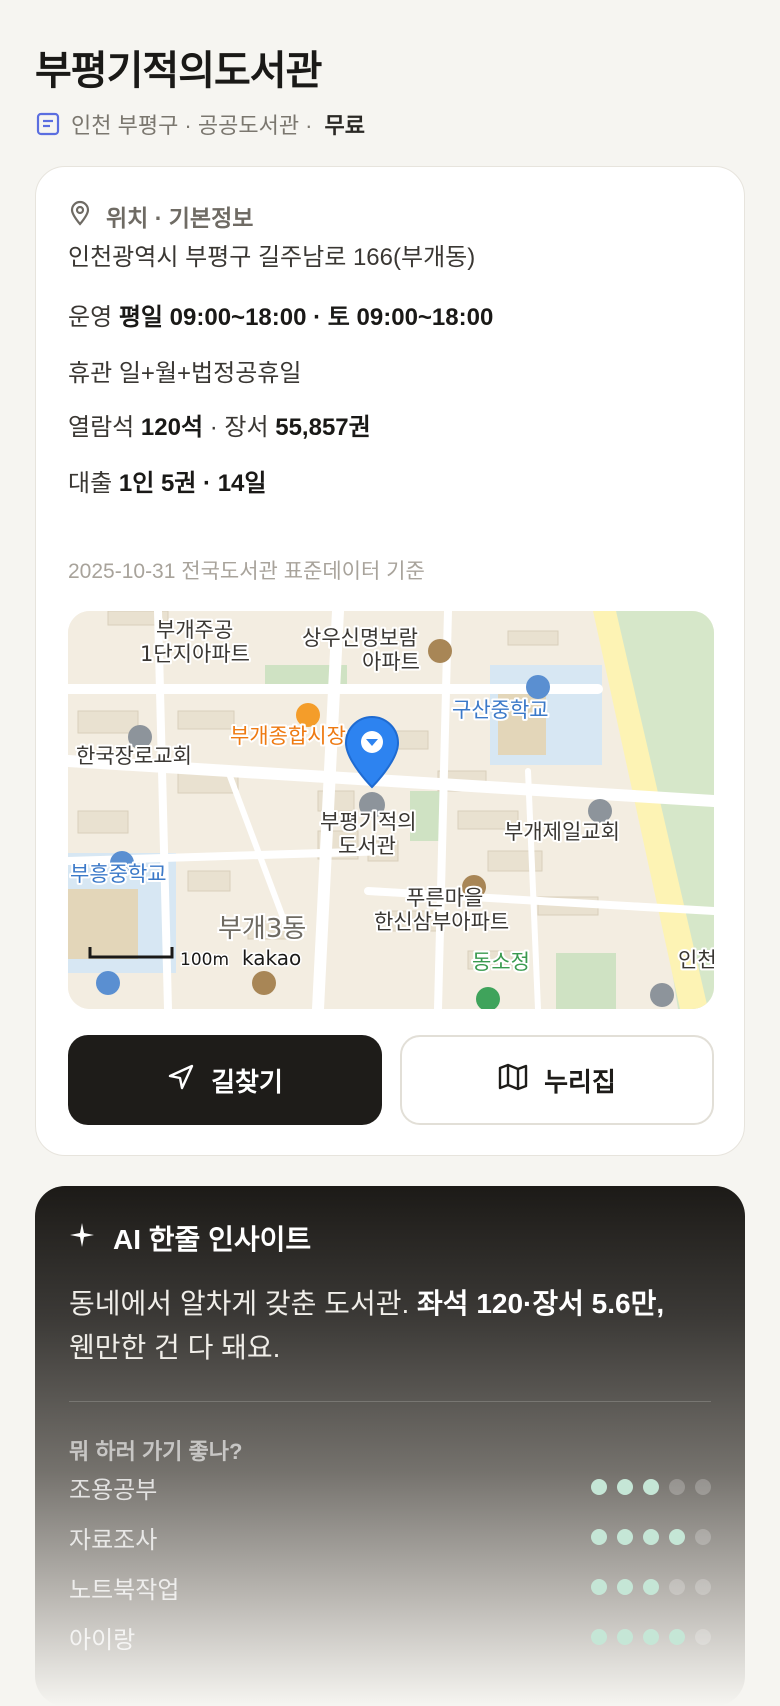 This screenshot has height=1706, width=780. What do you see at coordinates (501, 962) in the screenshot?
I see `svg-text: 동소정` at bounding box center [501, 962].